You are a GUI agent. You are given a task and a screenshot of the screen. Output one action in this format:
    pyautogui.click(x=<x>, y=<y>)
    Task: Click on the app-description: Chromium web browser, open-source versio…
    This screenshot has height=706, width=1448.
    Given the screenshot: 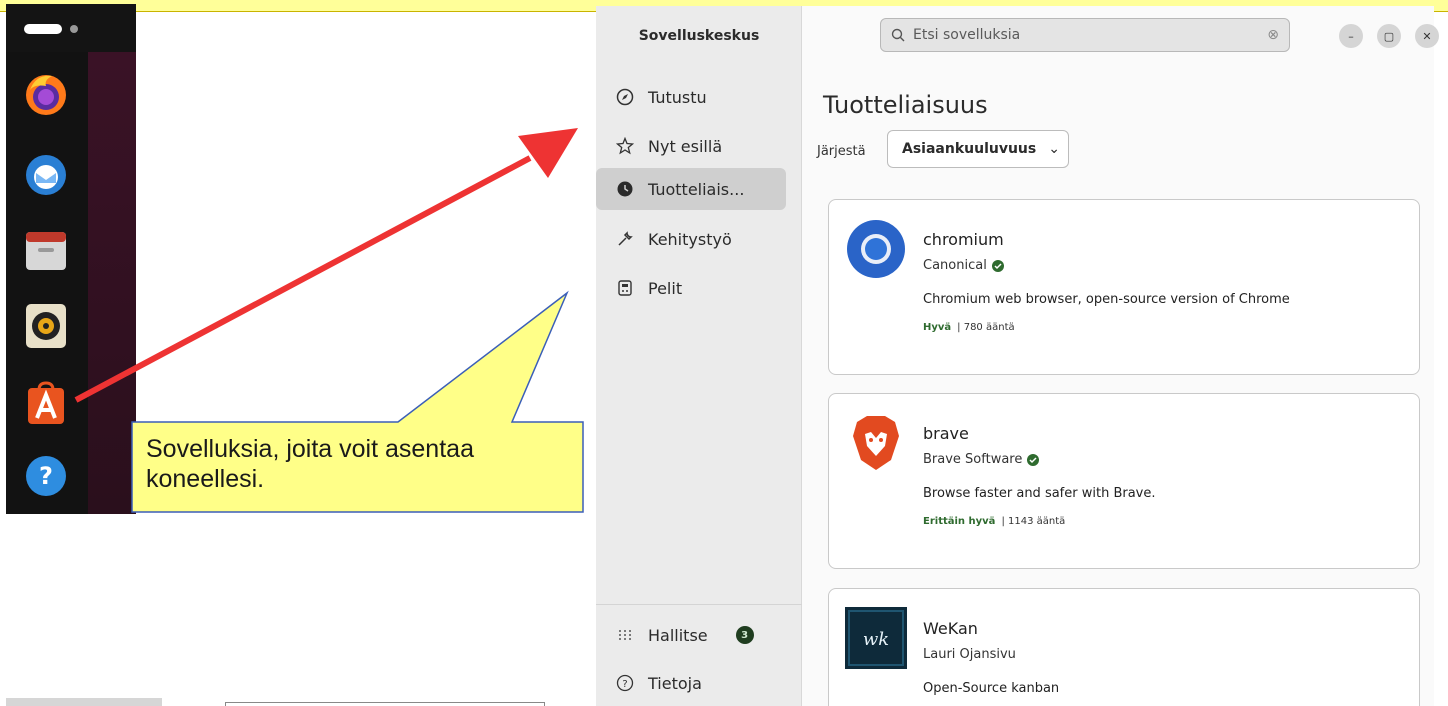 What is the action you would take?
    pyautogui.click(x=1106, y=299)
    